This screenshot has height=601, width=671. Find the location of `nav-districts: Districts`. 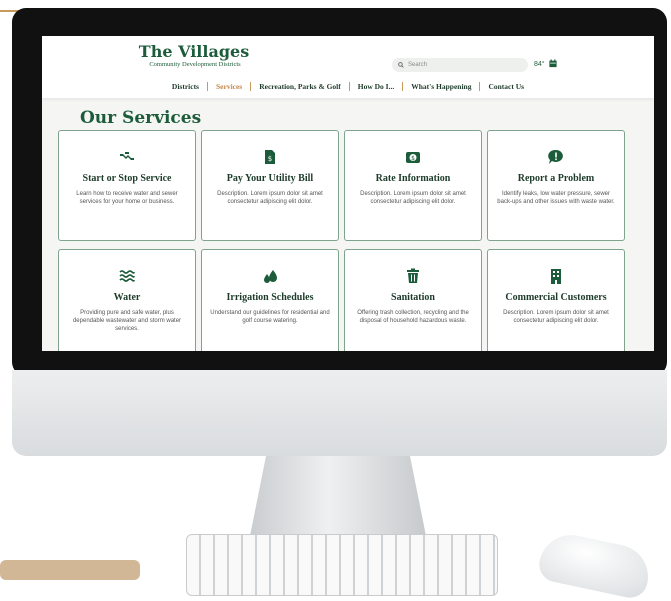

nav-districts: Districts is located at coordinates (185, 86).